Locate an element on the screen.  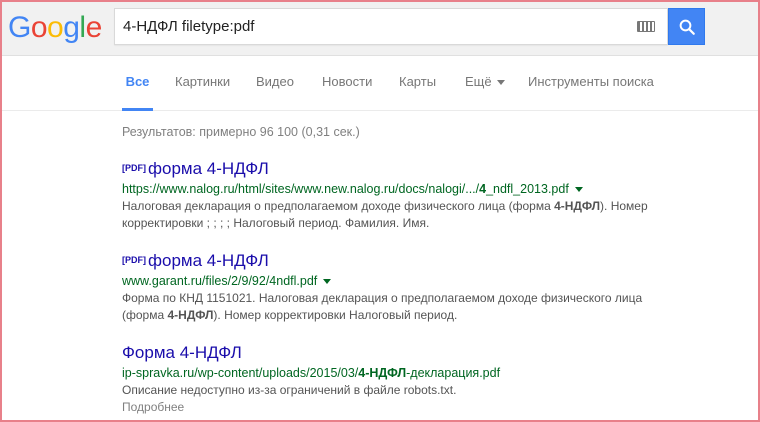
tab-label: Карты is located at coordinates (418, 81).